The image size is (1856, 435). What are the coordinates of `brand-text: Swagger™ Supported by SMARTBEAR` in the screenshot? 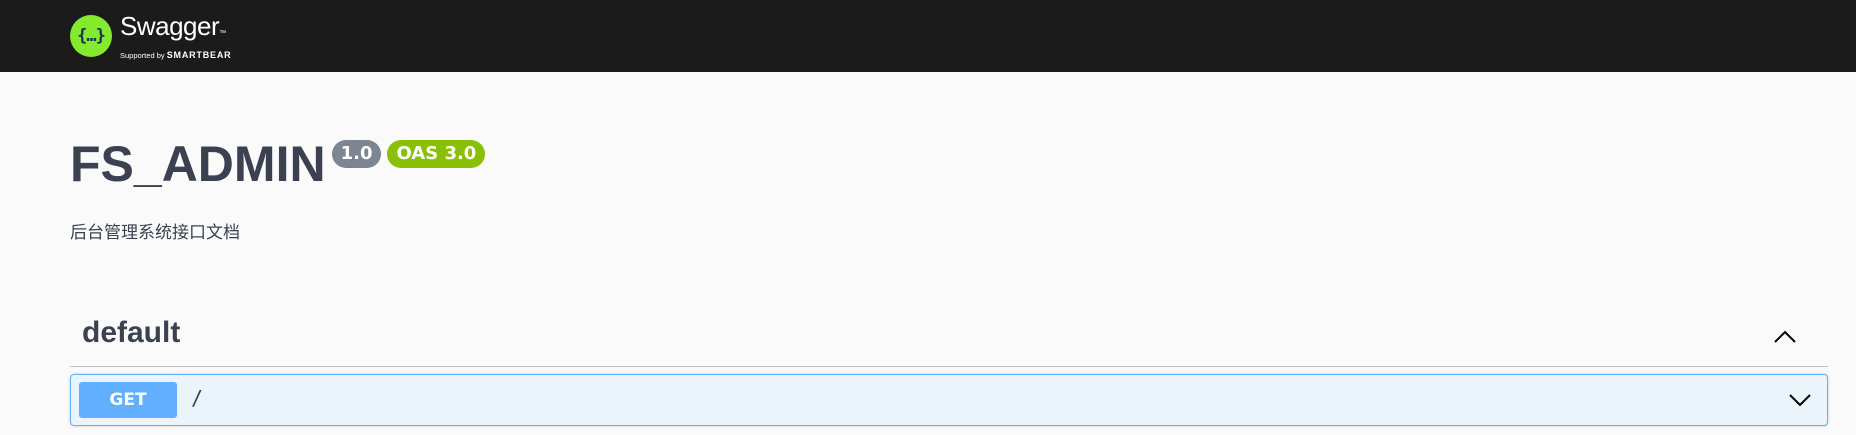 It's located at (175, 36).